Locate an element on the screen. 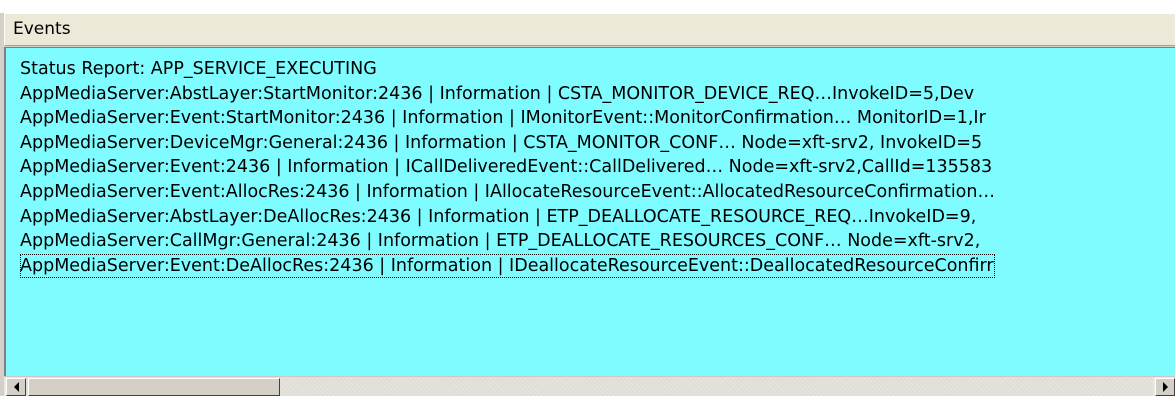  horizontal-scrollbar is located at coordinates (589, 386).